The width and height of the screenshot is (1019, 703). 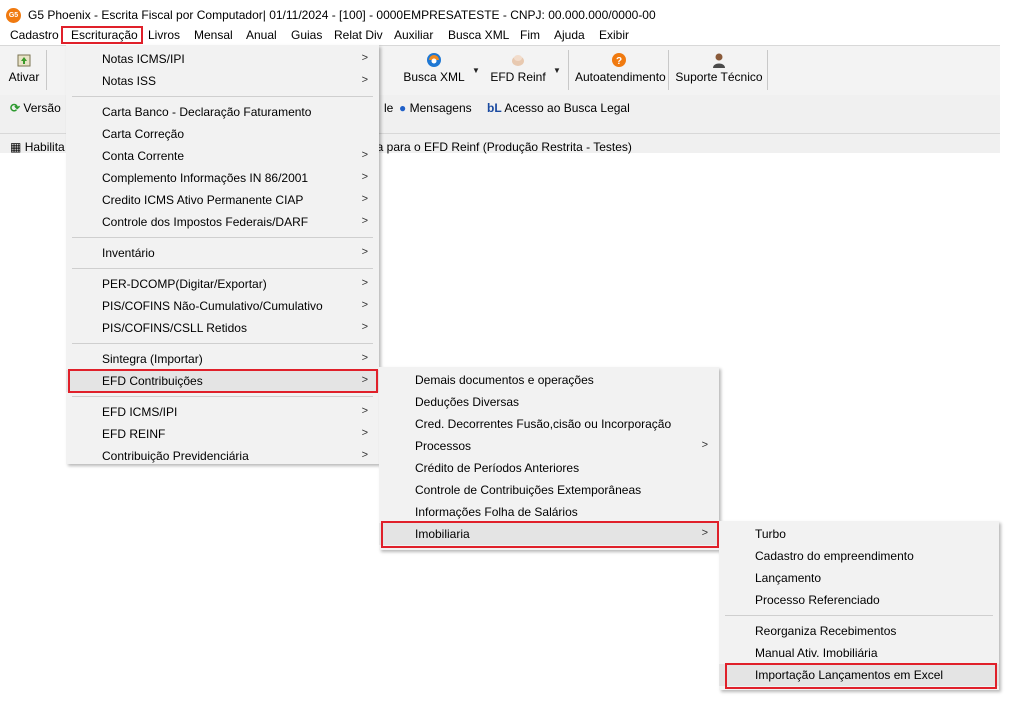 What do you see at coordinates (549, 446) in the screenshot?
I see `menu-item-processos: Processos >` at bounding box center [549, 446].